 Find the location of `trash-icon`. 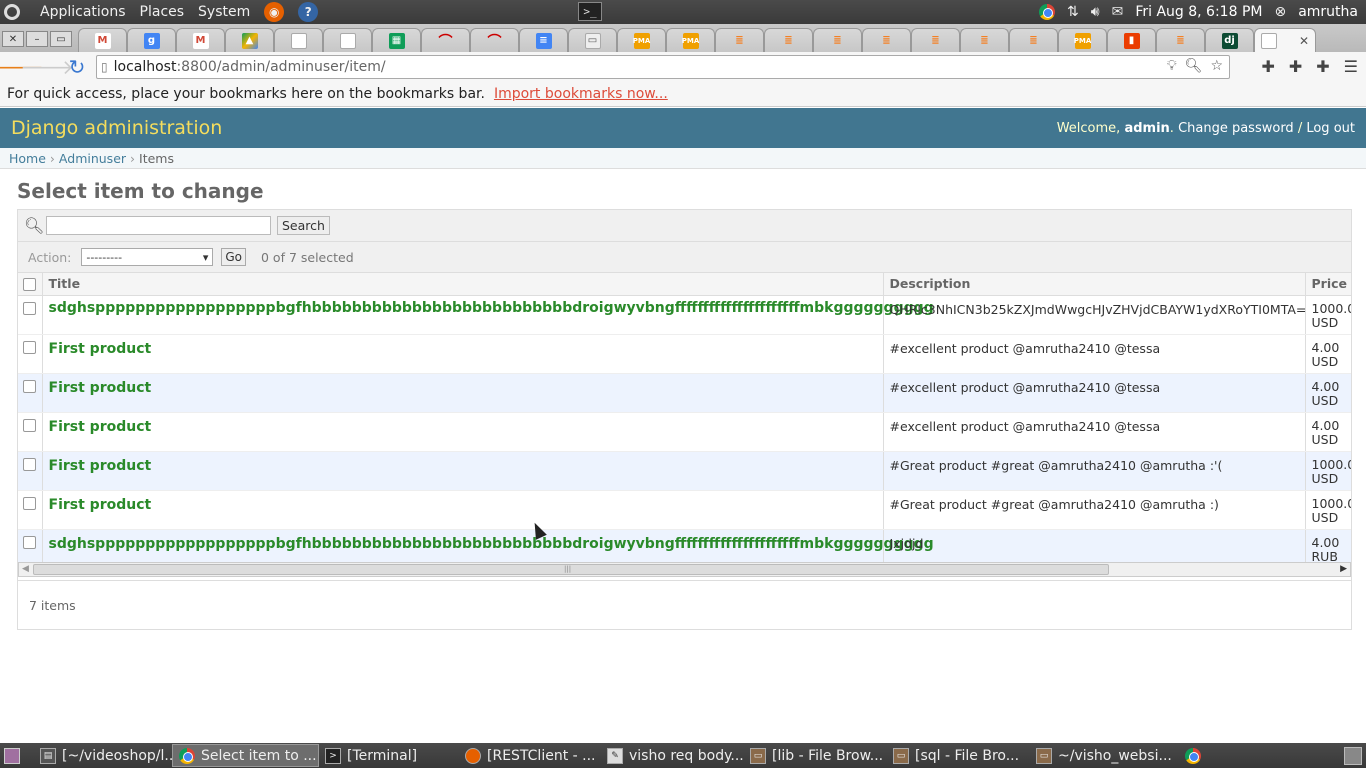

trash-icon is located at coordinates (1353, 755).